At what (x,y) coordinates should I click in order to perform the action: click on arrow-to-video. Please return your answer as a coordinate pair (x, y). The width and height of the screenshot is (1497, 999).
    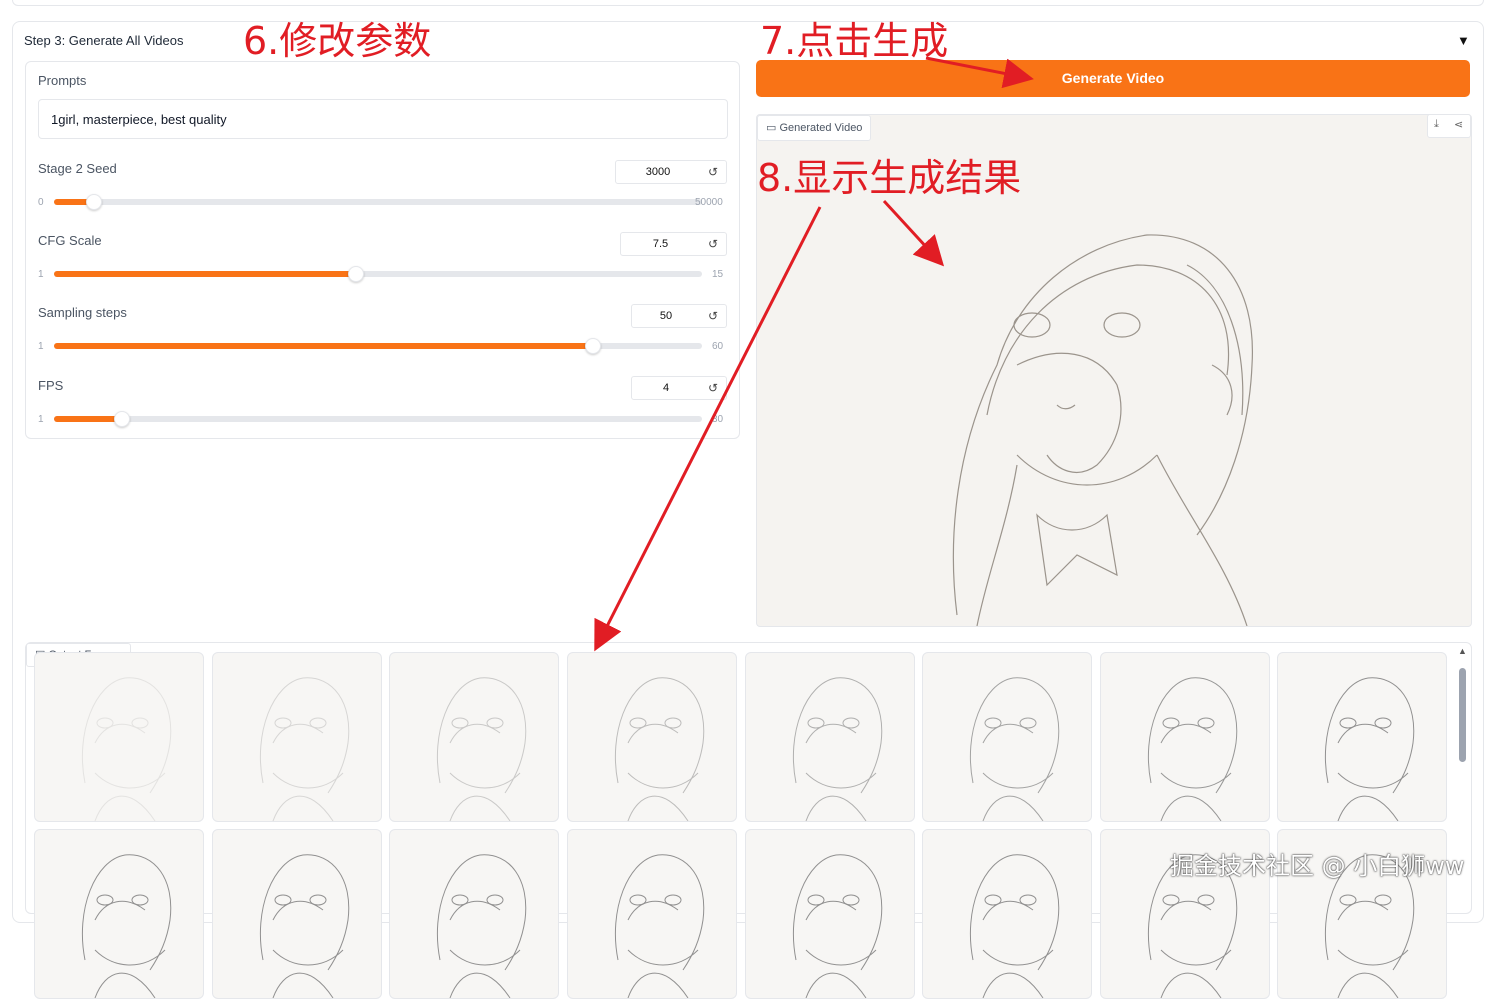
    Looking at the image, I should click on (913, 233).